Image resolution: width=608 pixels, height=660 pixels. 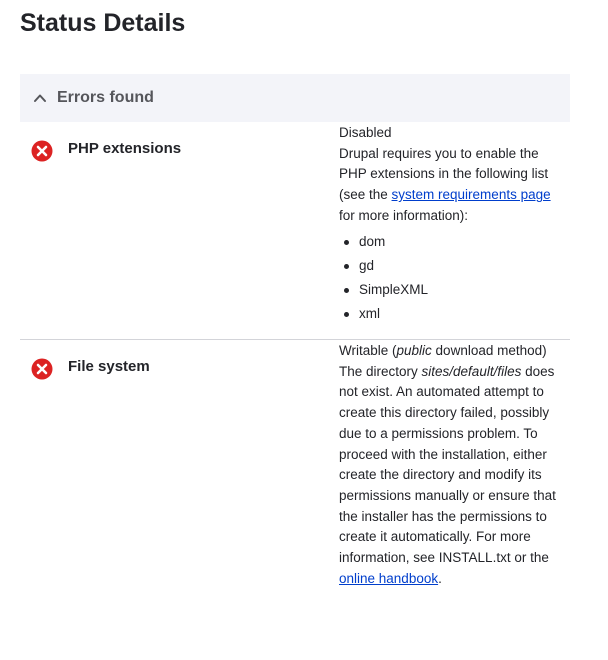 I want to click on extension-list: dom gd SimpleXML xml, so click(x=451, y=278).